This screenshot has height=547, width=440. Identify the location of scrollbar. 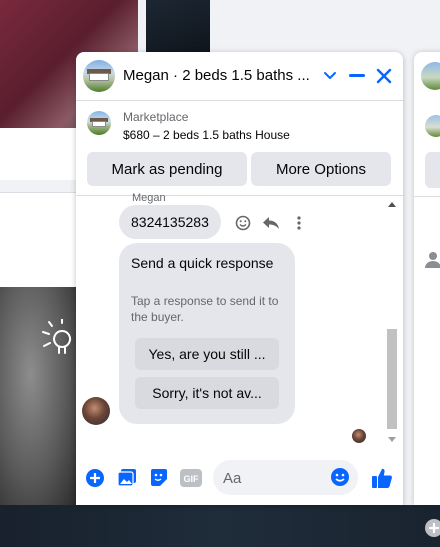
(392, 322).